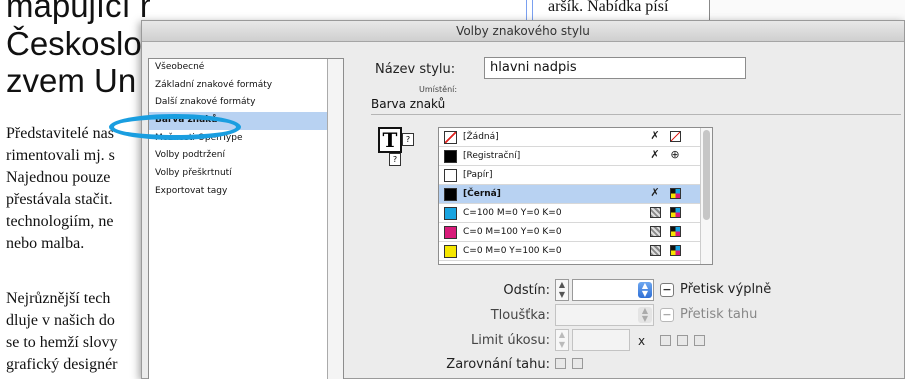  I want to click on weight-input: ▲ ▼, so click(604, 315).